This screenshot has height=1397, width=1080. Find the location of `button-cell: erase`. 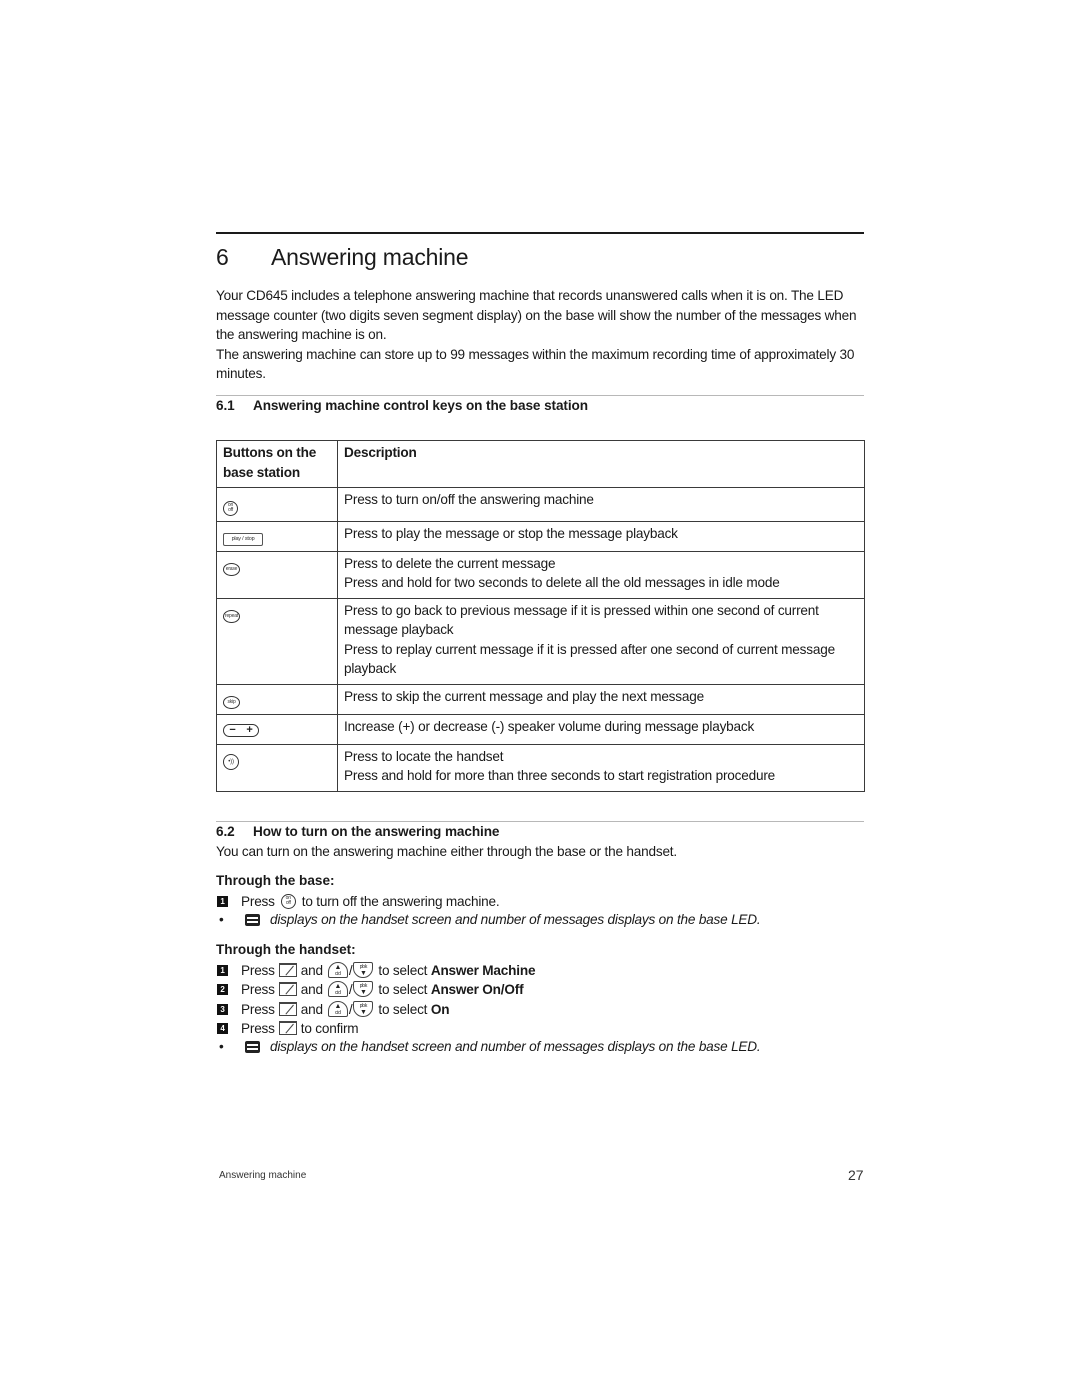

button-cell: erase is located at coordinates (277, 574).